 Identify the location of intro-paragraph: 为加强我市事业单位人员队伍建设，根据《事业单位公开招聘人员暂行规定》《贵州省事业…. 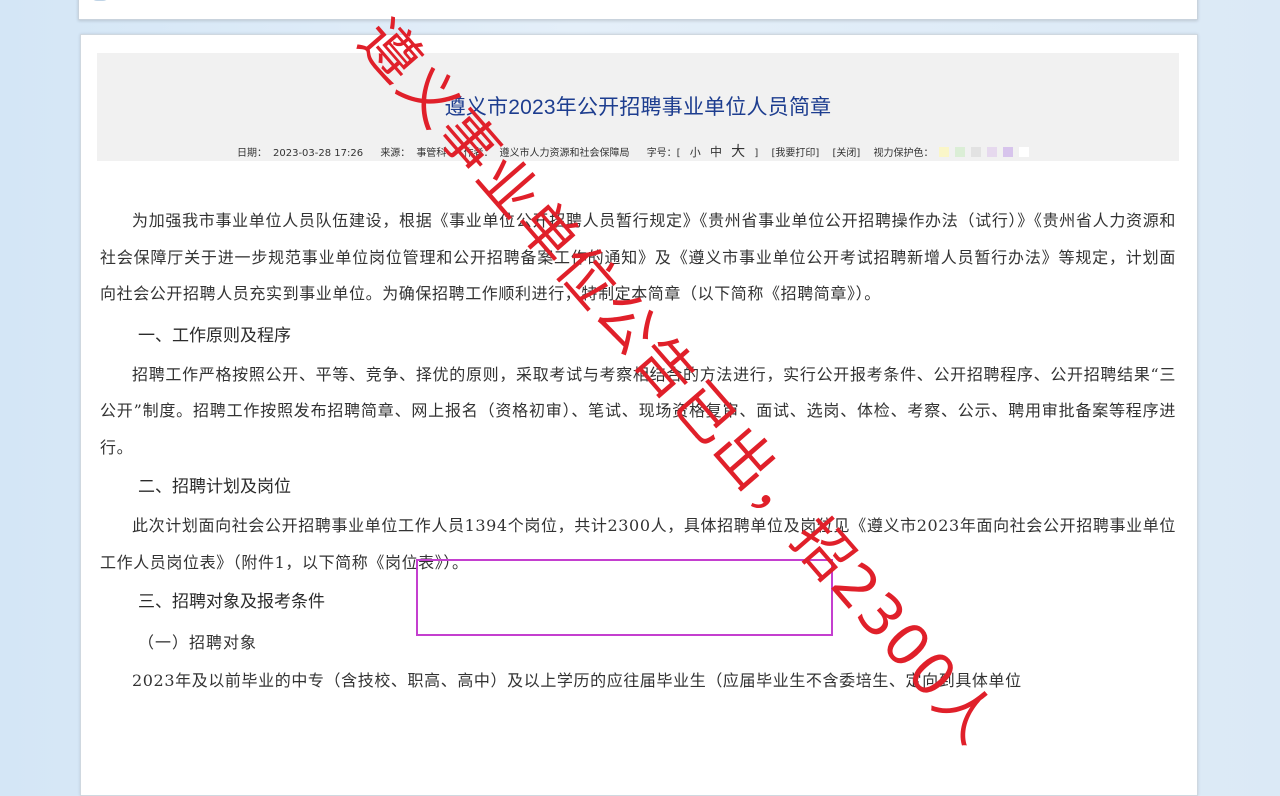
(638, 257).